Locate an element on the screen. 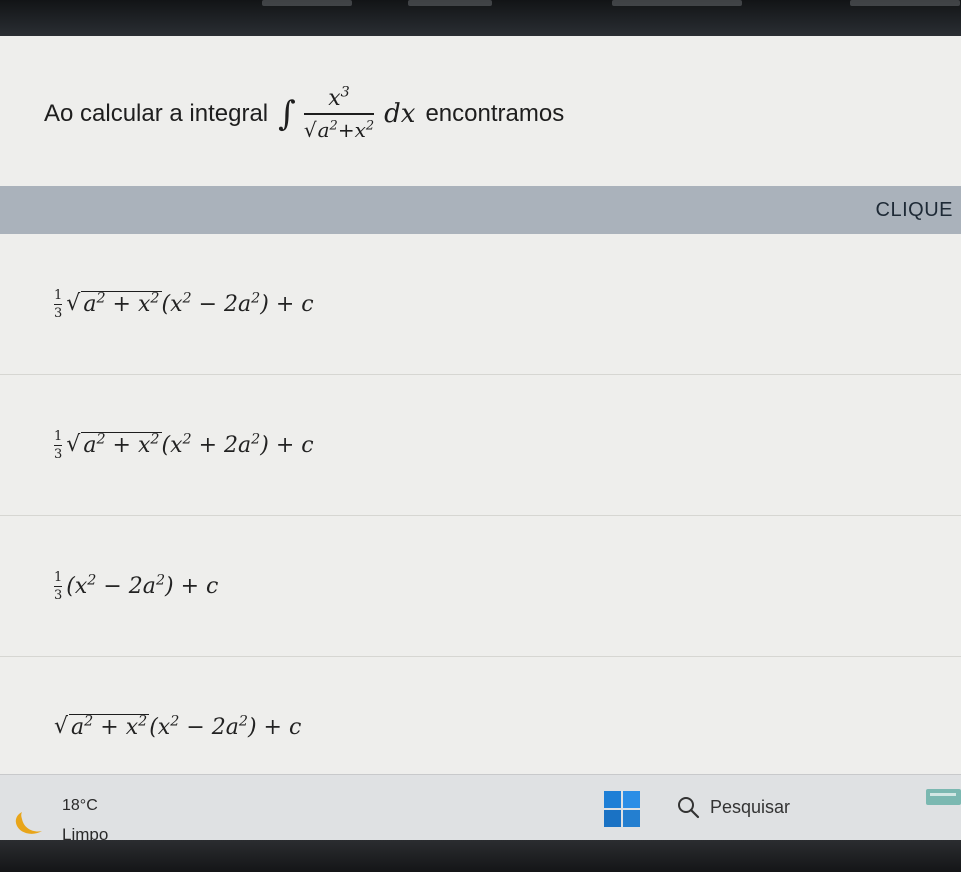 The height and width of the screenshot is (872, 961). browser-top-strip is located at coordinates (480, 18).